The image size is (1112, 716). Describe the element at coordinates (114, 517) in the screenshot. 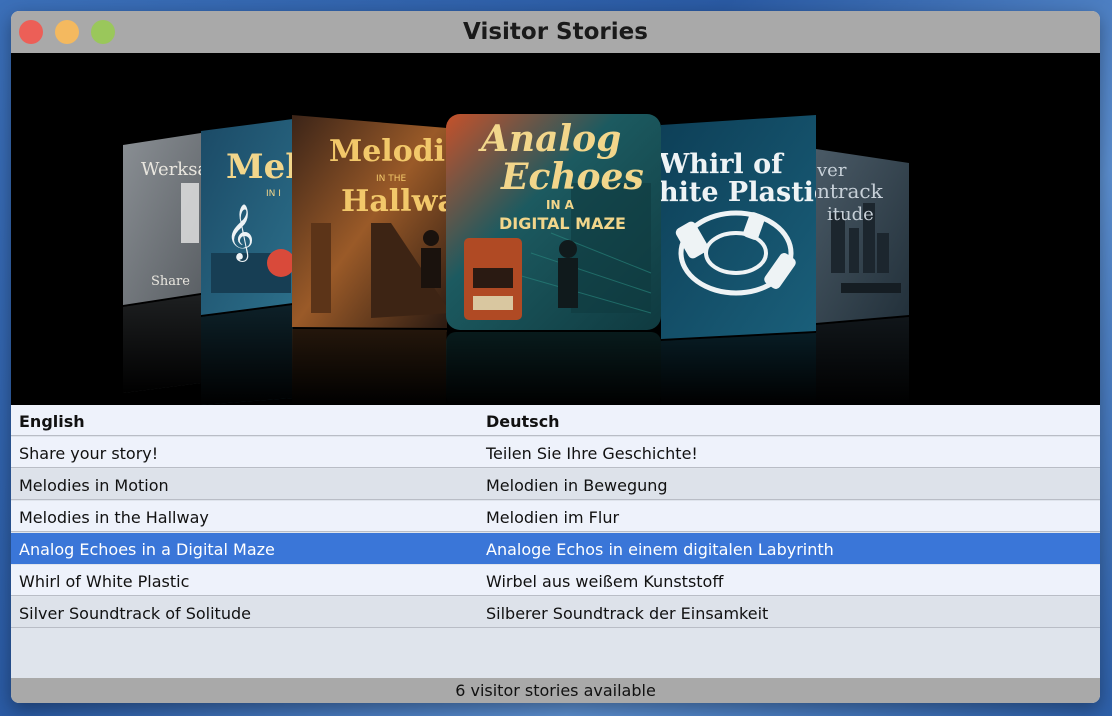

I see `cell-english: Melodies in the Hallway` at that location.